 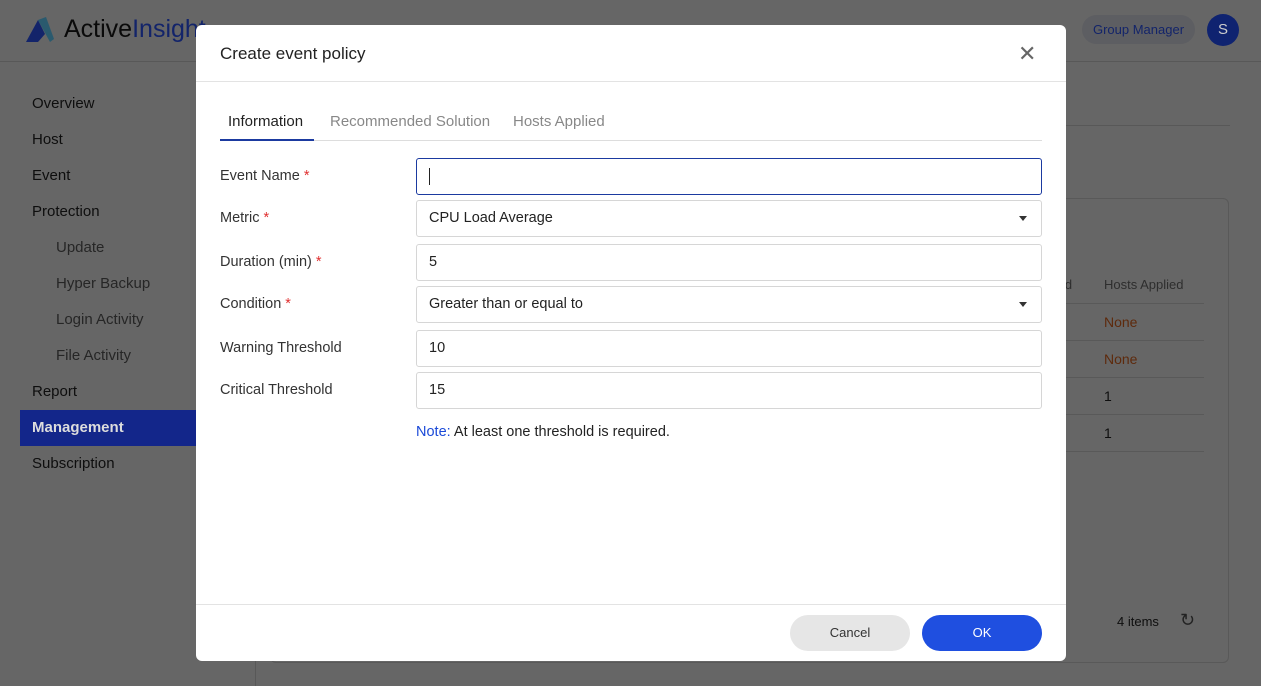 What do you see at coordinates (1138, 621) in the screenshot?
I see `items-count: 4 items` at bounding box center [1138, 621].